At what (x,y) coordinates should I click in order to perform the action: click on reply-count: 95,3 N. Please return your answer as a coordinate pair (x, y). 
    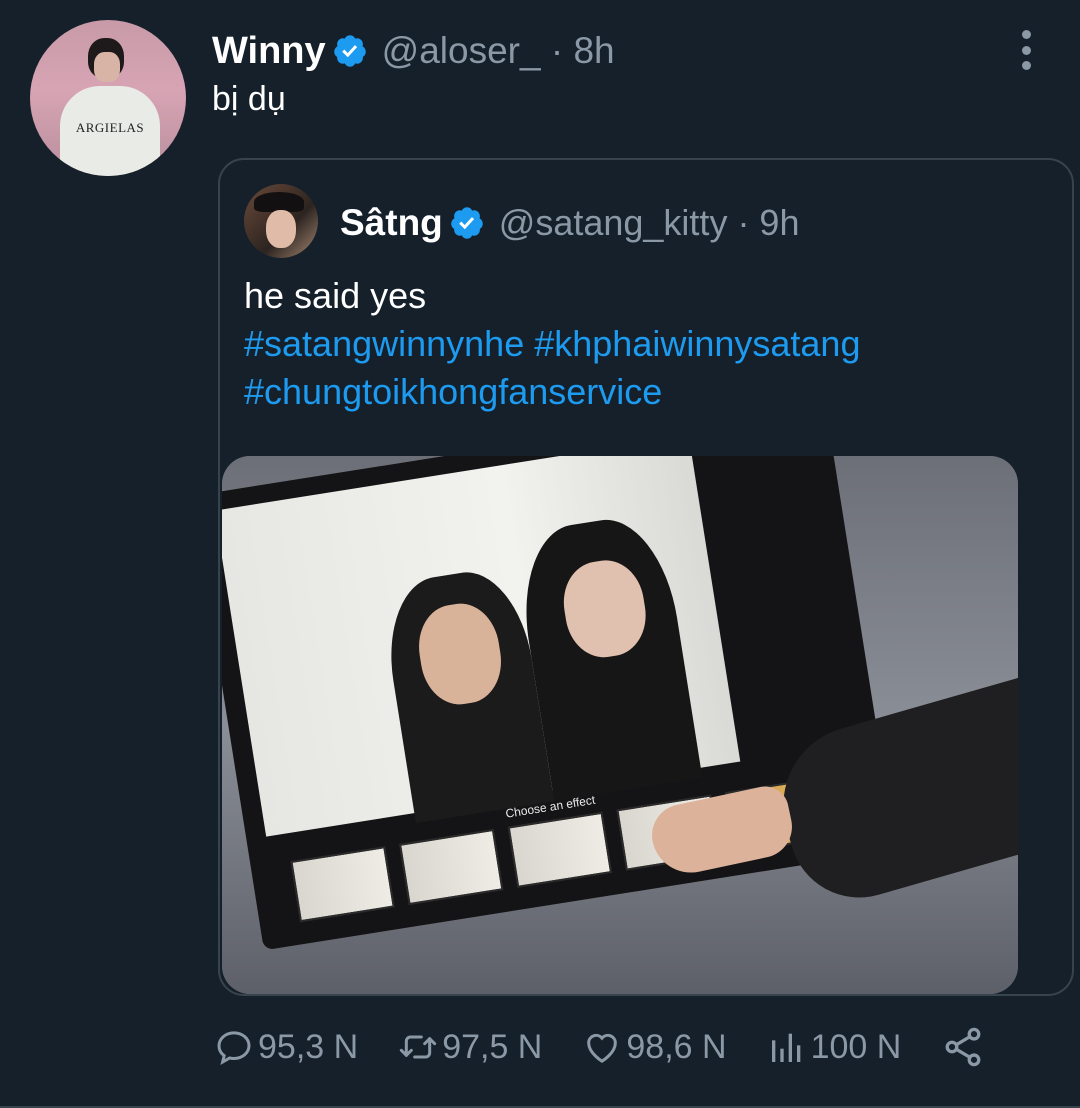
    Looking at the image, I should click on (308, 1046).